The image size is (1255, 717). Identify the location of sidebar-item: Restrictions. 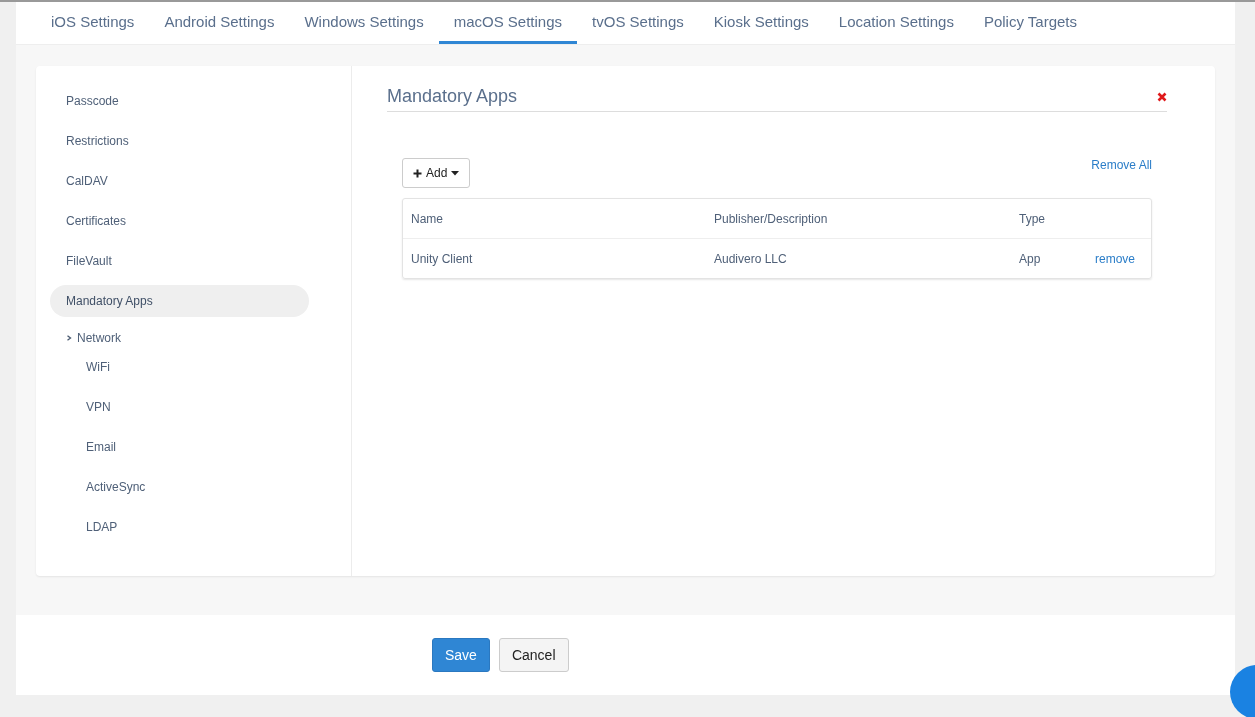
(179, 141).